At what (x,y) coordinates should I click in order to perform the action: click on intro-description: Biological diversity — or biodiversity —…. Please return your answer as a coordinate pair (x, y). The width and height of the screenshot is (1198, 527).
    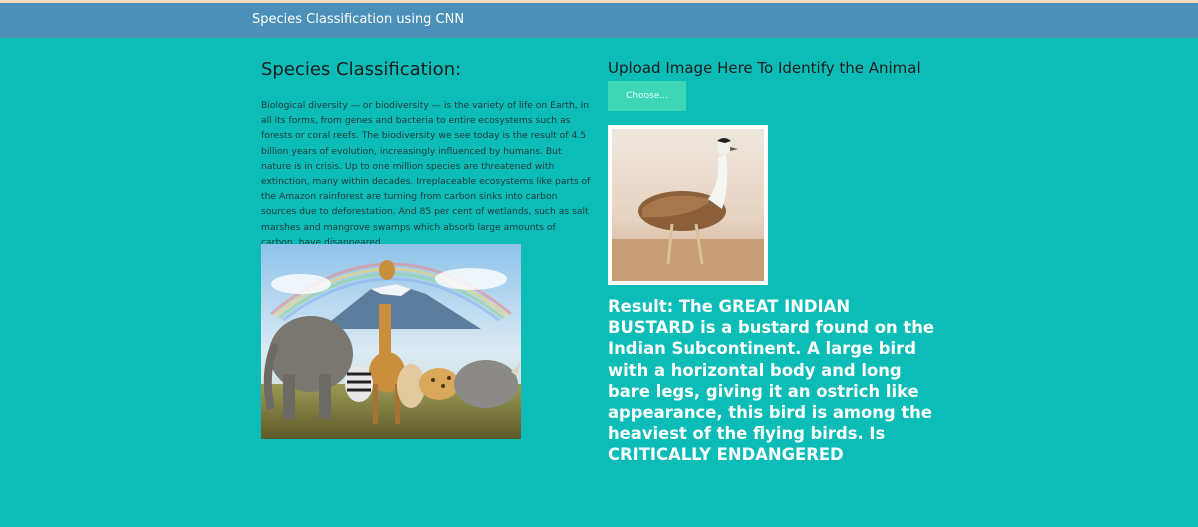
    Looking at the image, I should click on (426, 174).